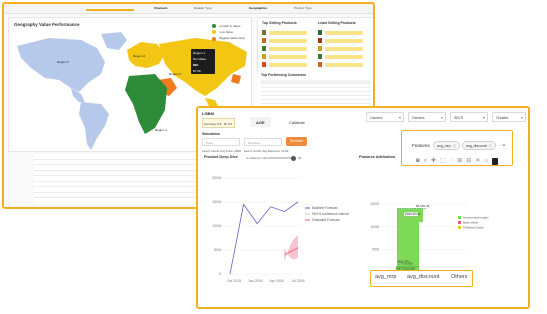 The height and width of the screenshot is (314, 547). I want to click on features-attribution-title: Features Attribution, so click(377, 157).